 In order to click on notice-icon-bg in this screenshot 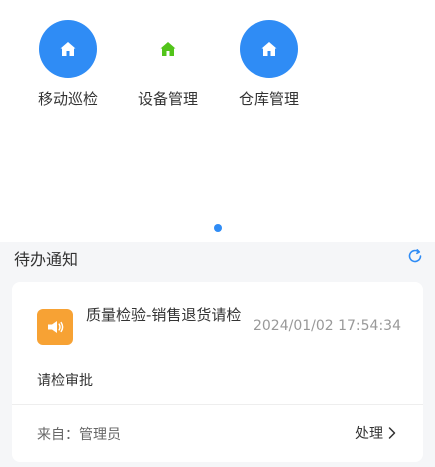, I will do `click(55, 327)`.